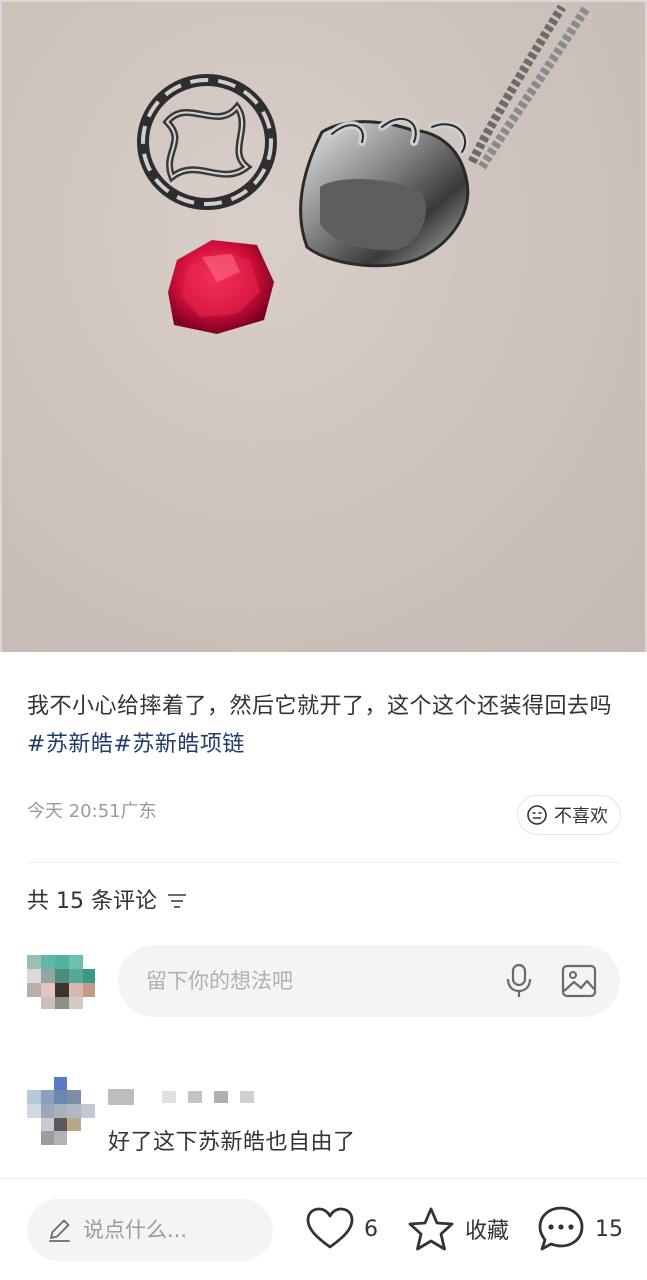  I want to click on bottom-action-bar: 6 收藏 15, so click(323, 1229).